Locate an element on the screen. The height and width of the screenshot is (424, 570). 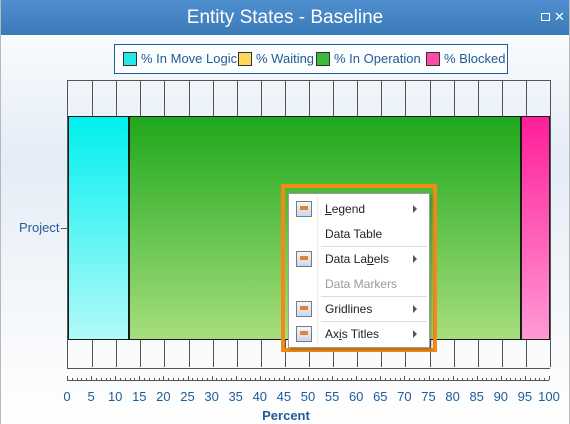
menu-item-data-table: Data Table is located at coordinates (359, 233).